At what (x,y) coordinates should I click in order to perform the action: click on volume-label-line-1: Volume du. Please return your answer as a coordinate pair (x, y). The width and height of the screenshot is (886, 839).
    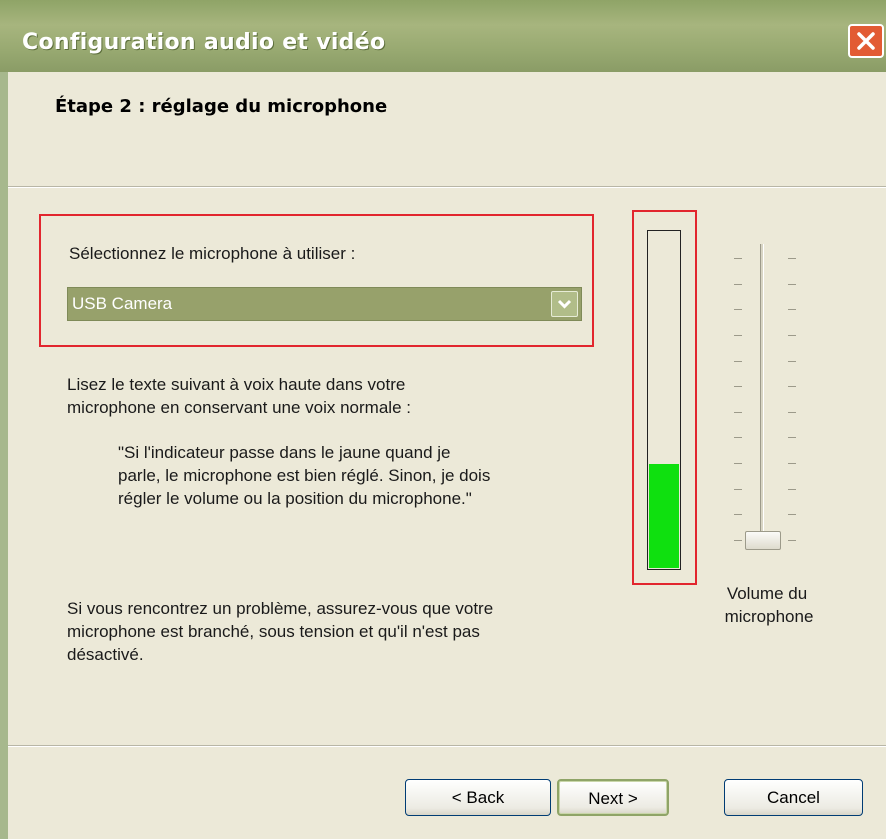
    Looking at the image, I should click on (767, 593).